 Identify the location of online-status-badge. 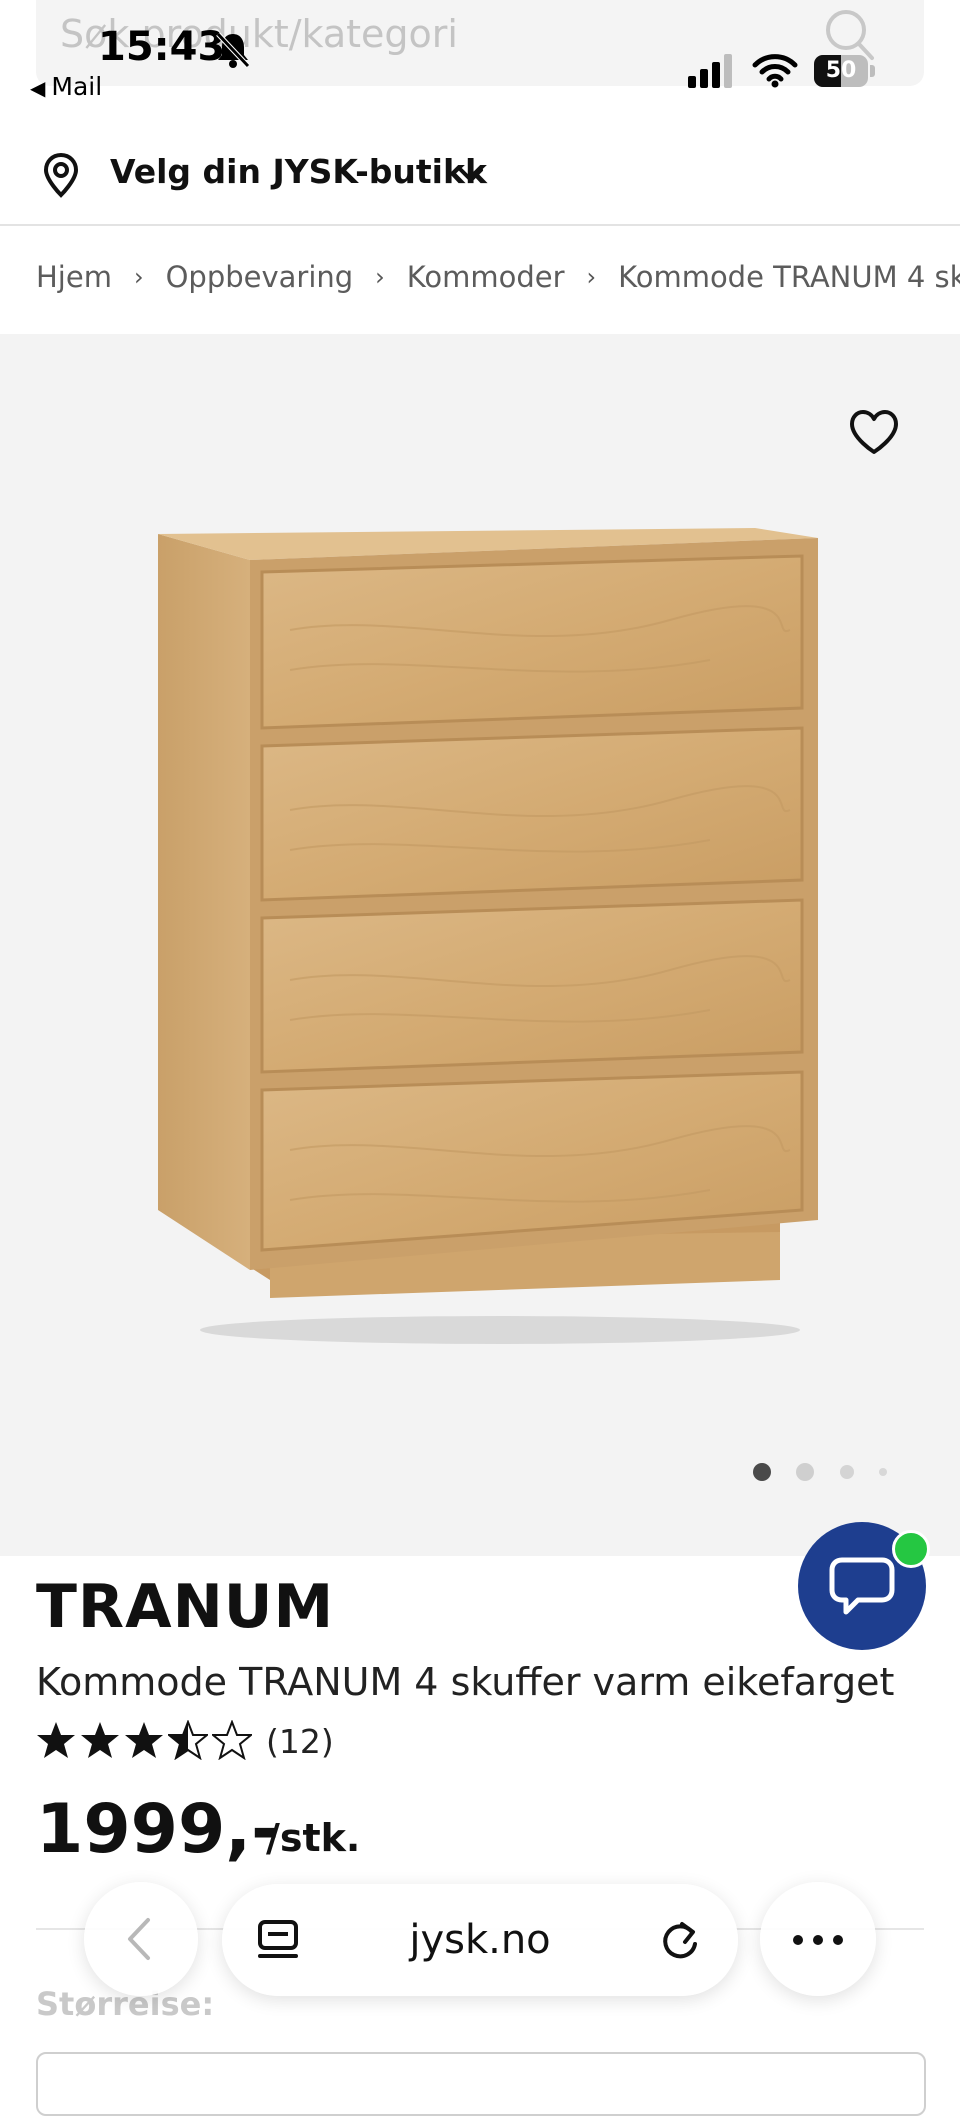
(911, 1549).